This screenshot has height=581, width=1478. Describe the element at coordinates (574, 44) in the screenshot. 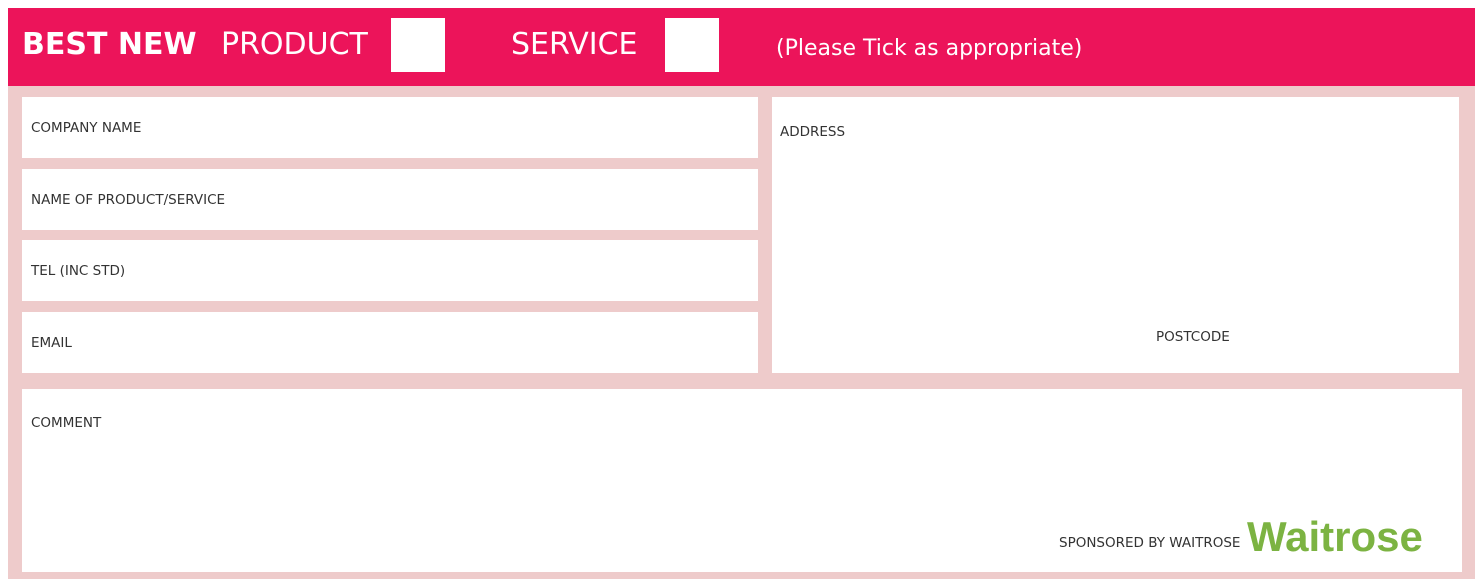

I see `header-service-label: SERVICE` at that location.